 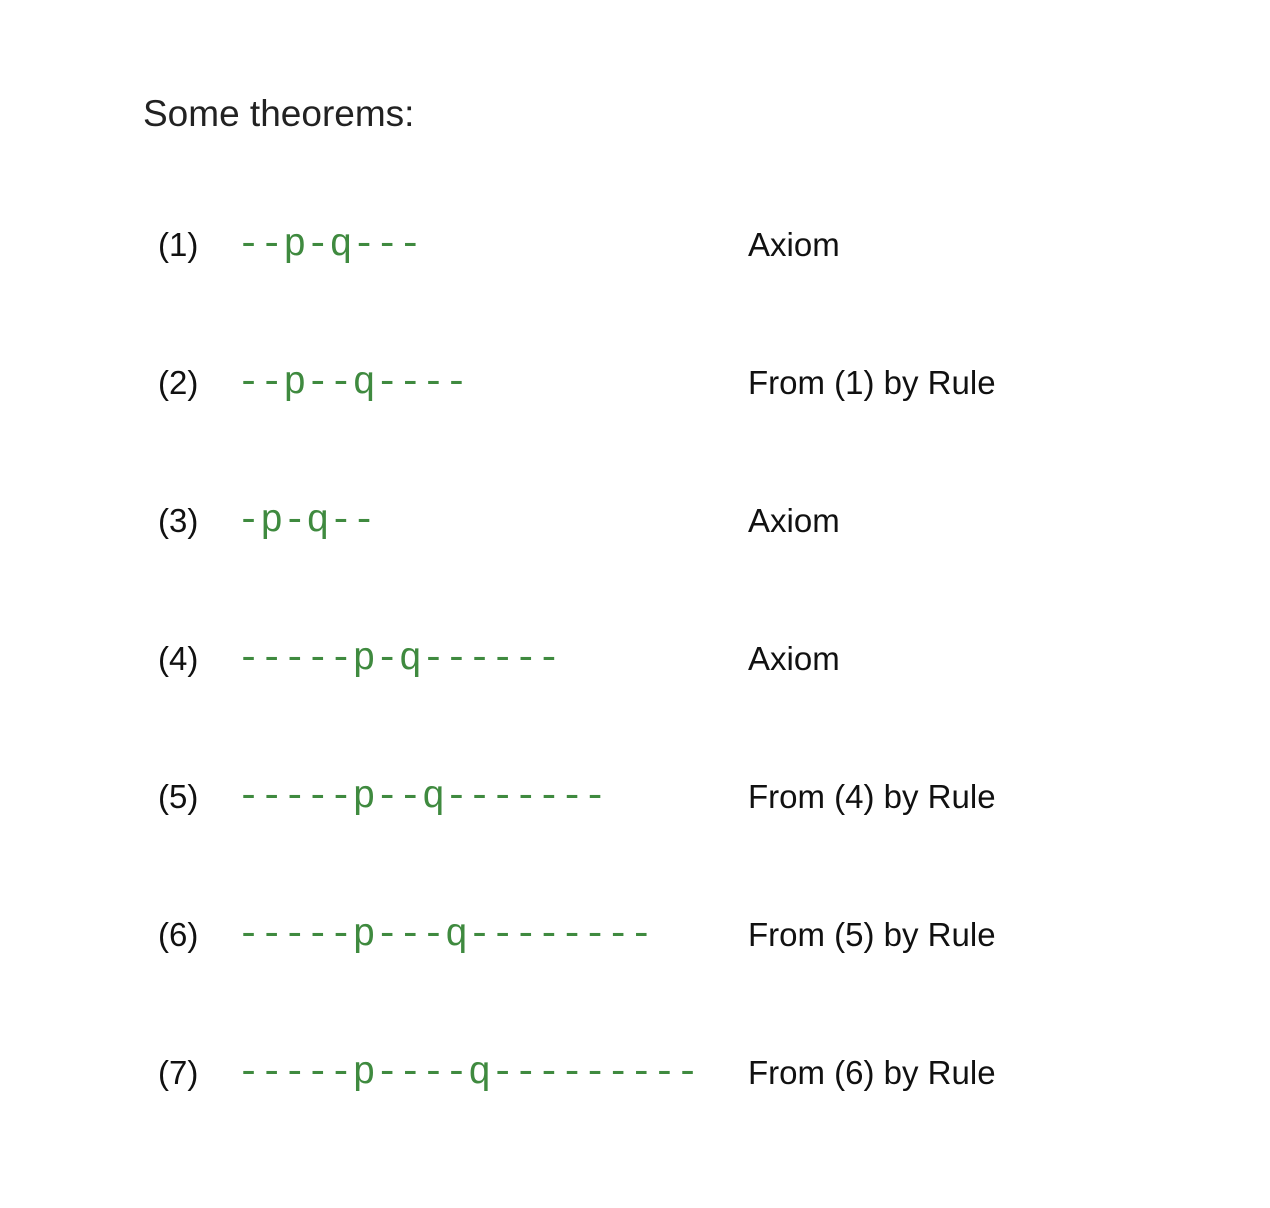 What do you see at coordinates (635, 245) in the screenshot?
I see `theorem-row: (1) --p-q--- Axiom` at bounding box center [635, 245].